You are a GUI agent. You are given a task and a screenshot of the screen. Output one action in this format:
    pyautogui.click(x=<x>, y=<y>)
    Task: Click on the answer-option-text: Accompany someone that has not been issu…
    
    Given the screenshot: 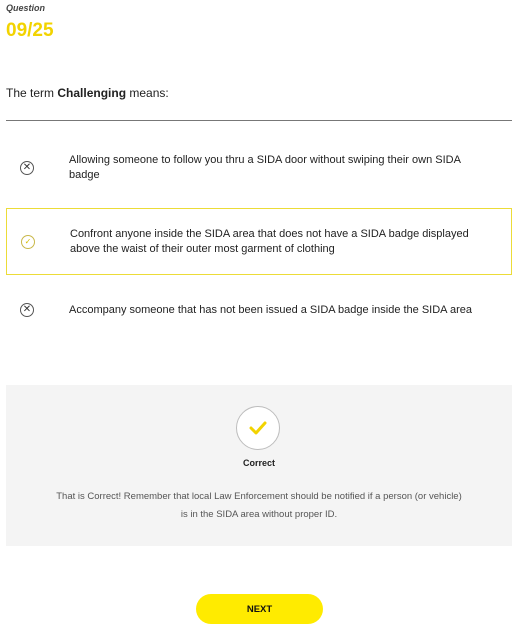 What is the action you would take?
    pyautogui.click(x=270, y=309)
    